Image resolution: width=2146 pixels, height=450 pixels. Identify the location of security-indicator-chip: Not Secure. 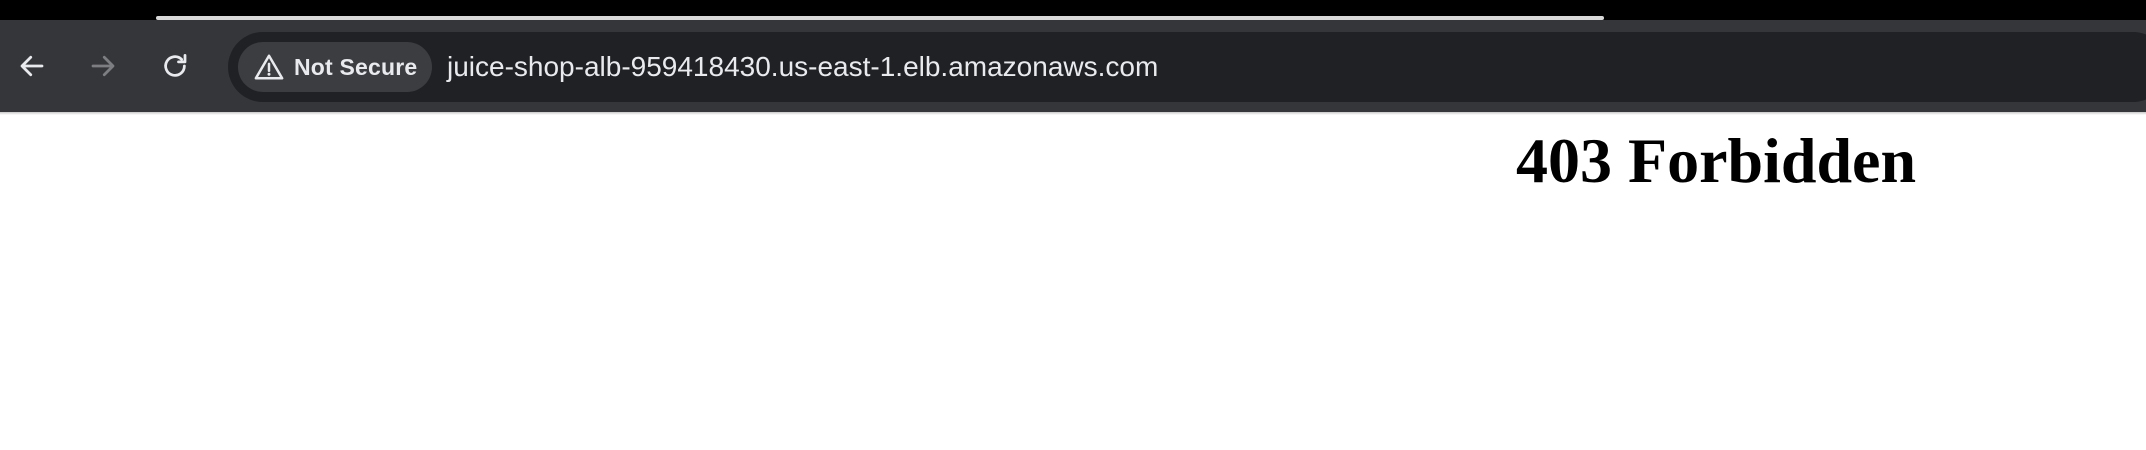
(335, 67).